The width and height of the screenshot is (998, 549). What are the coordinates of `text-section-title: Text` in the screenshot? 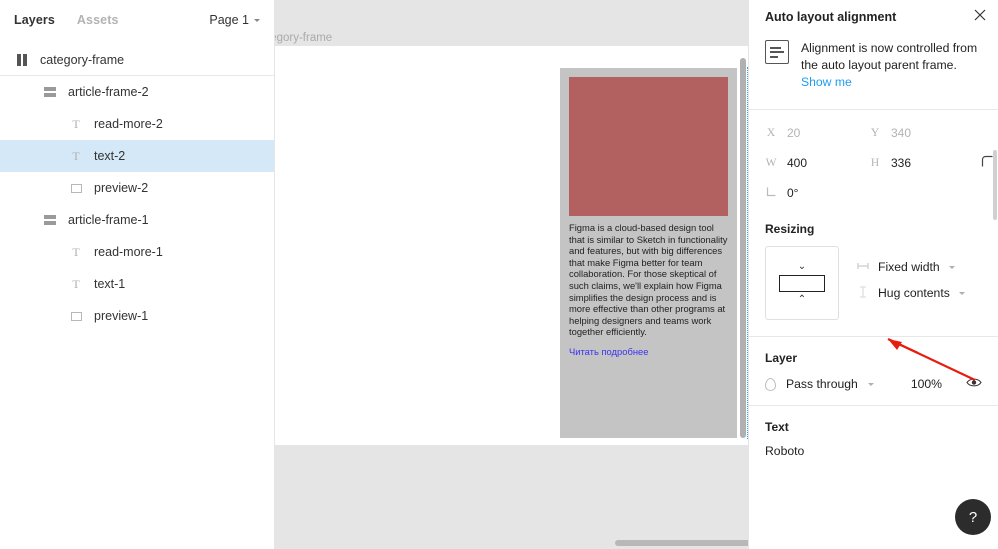 It's located at (777, 427).